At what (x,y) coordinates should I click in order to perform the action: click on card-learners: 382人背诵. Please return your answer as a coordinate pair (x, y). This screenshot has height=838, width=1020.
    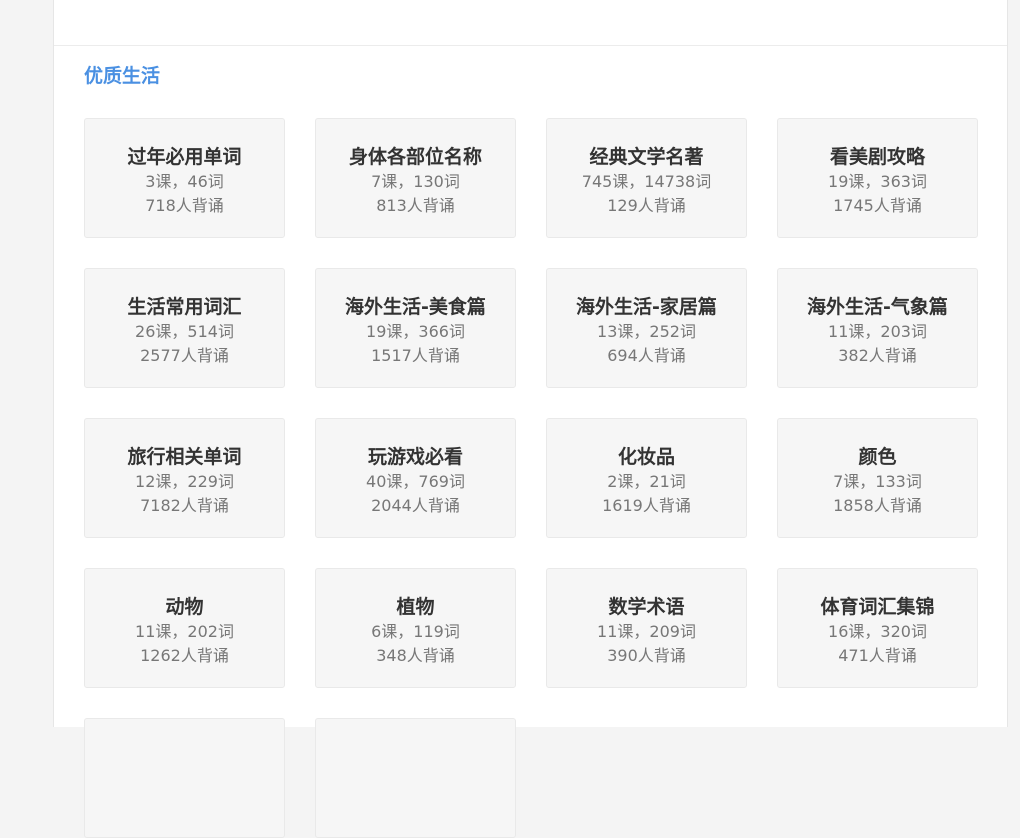
    Looking at the image, I should click on (877, 355).